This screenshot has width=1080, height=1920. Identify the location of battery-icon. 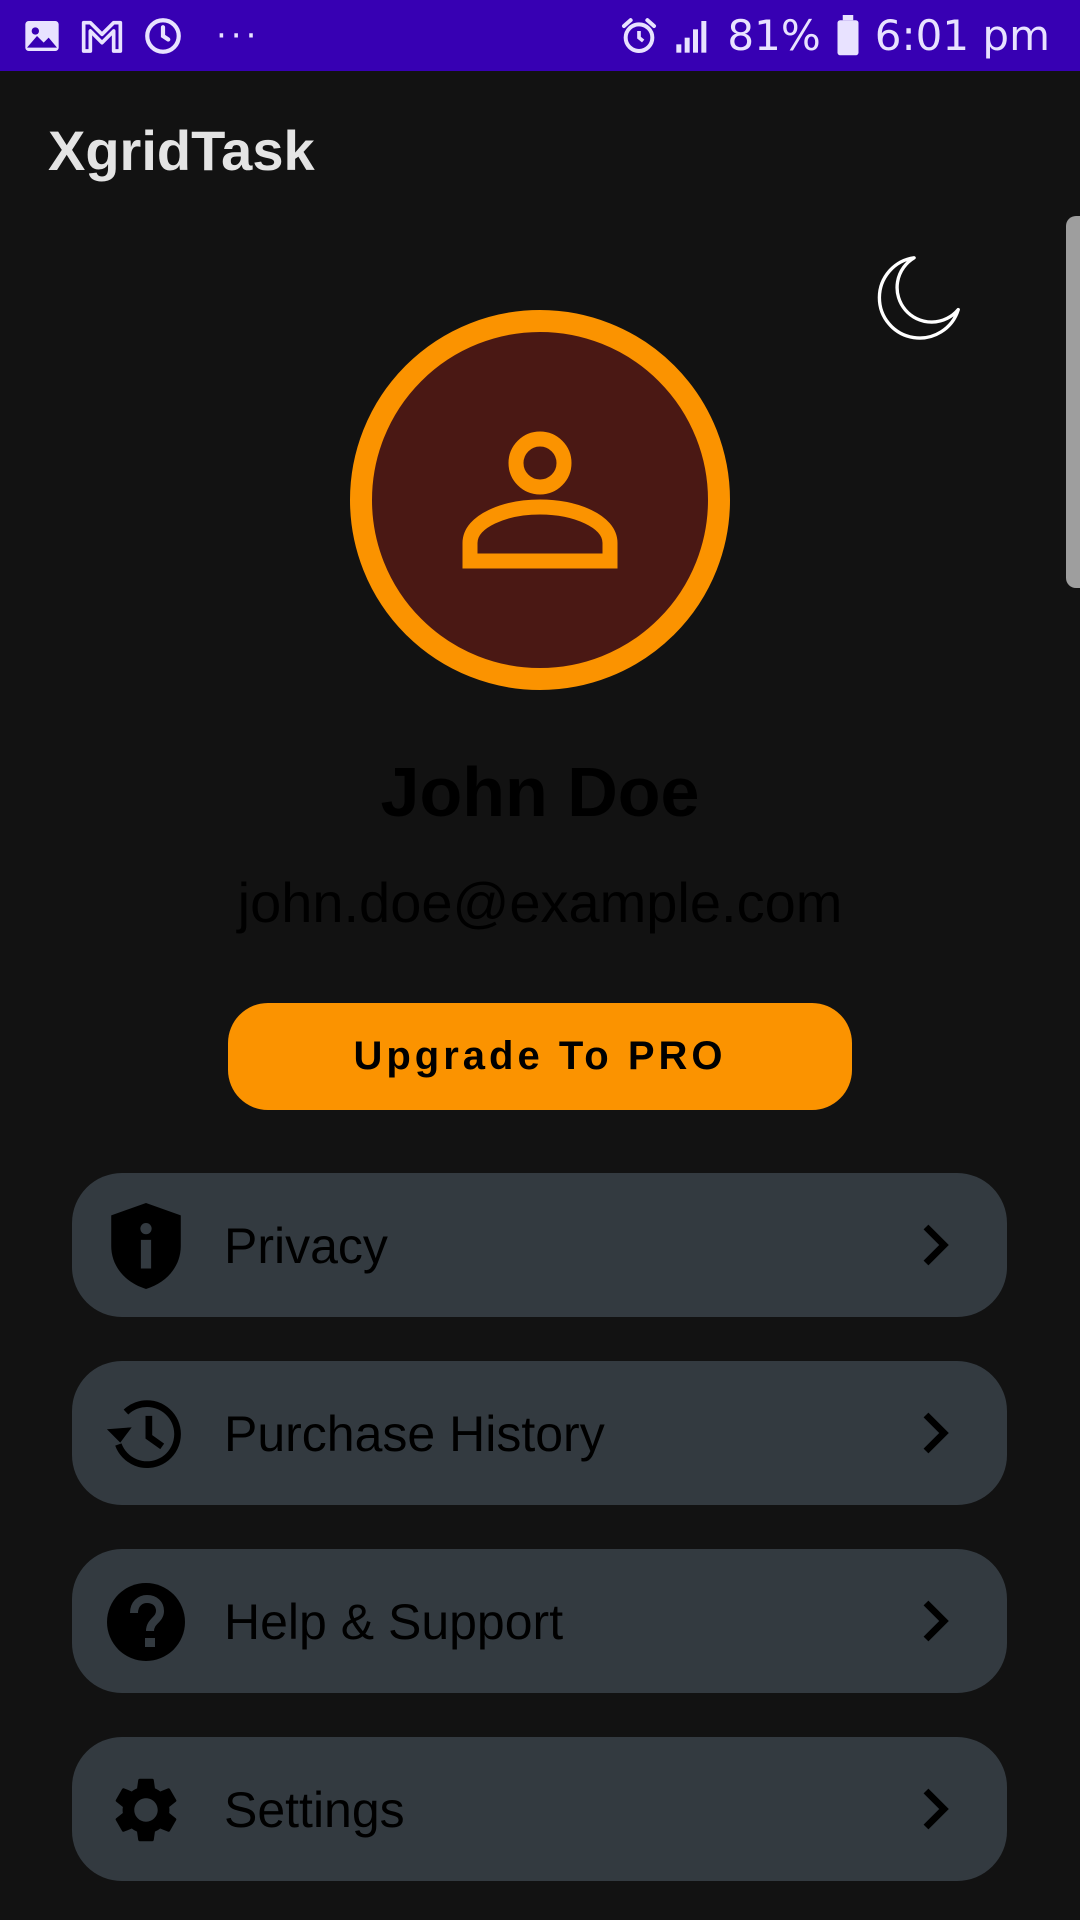
(848, 35).